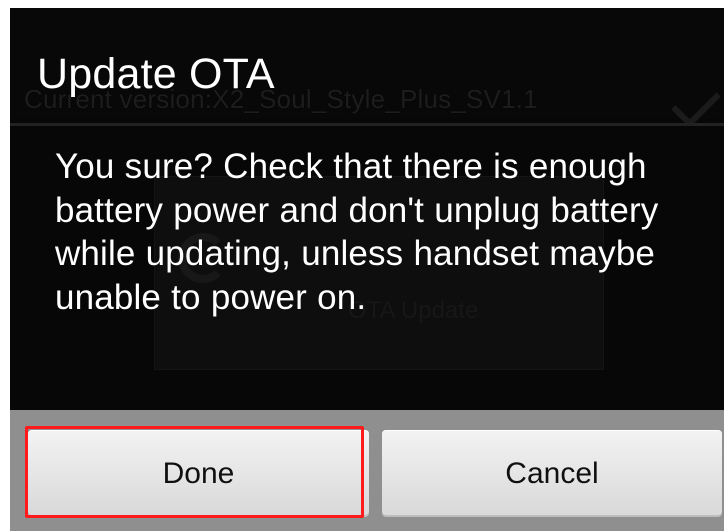 The height and width of the screenshot is (531, 724). What do you see at coordinates (198, 473) in the screenshot?
I see `done-button: Done` at bounding box center [198, 473].